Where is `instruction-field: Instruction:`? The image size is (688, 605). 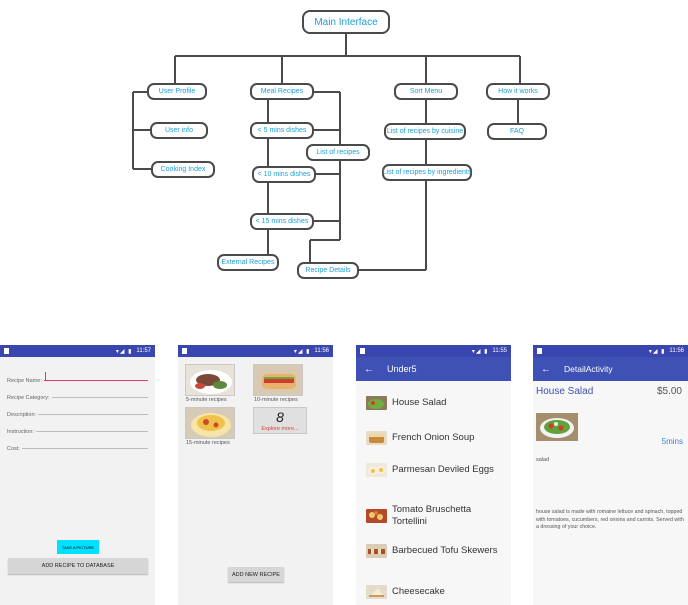
instruction-field: Instruction: is located at coordinates (77, 429).